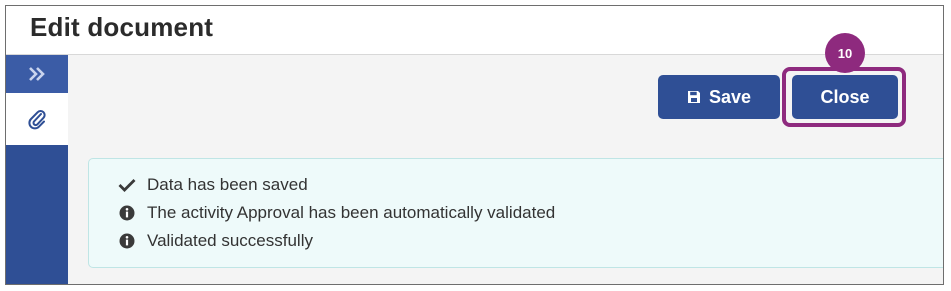 This screenshot has height=291, width=951. I want to click on double-chevron-right-icon, so click(37, 74).